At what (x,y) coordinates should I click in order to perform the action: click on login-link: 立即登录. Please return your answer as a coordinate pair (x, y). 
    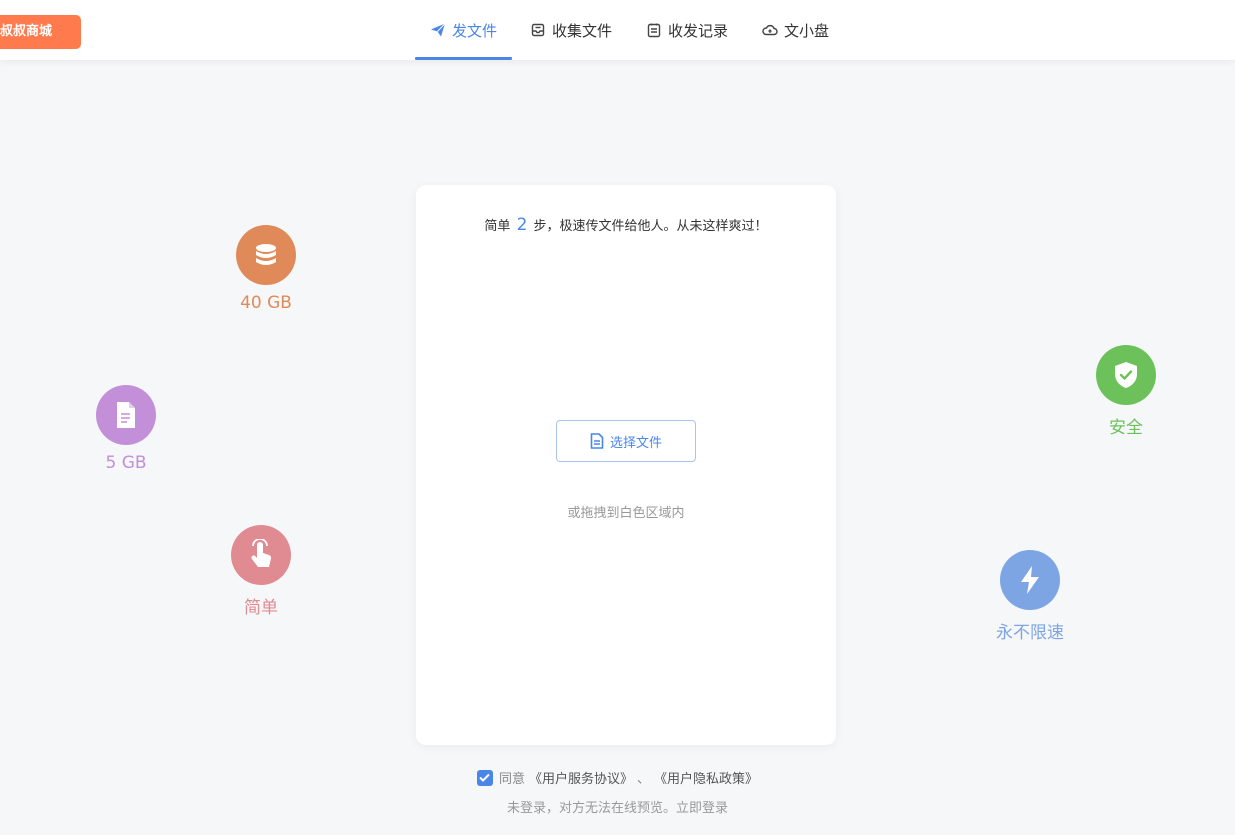
    Looking at the image, I should click on (702, 808).